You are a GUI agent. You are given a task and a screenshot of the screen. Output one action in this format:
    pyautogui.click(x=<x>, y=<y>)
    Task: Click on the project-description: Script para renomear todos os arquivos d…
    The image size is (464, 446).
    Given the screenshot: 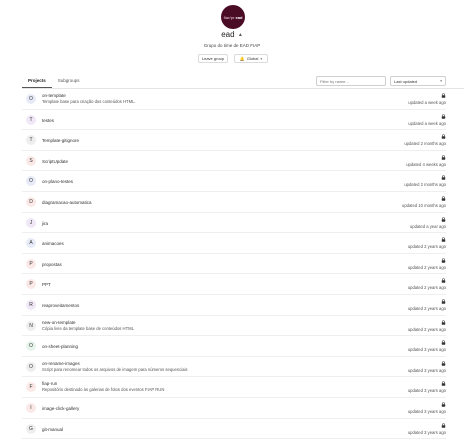 What is the action you would take?
    pyautogui.click(x=115, y=369)
    